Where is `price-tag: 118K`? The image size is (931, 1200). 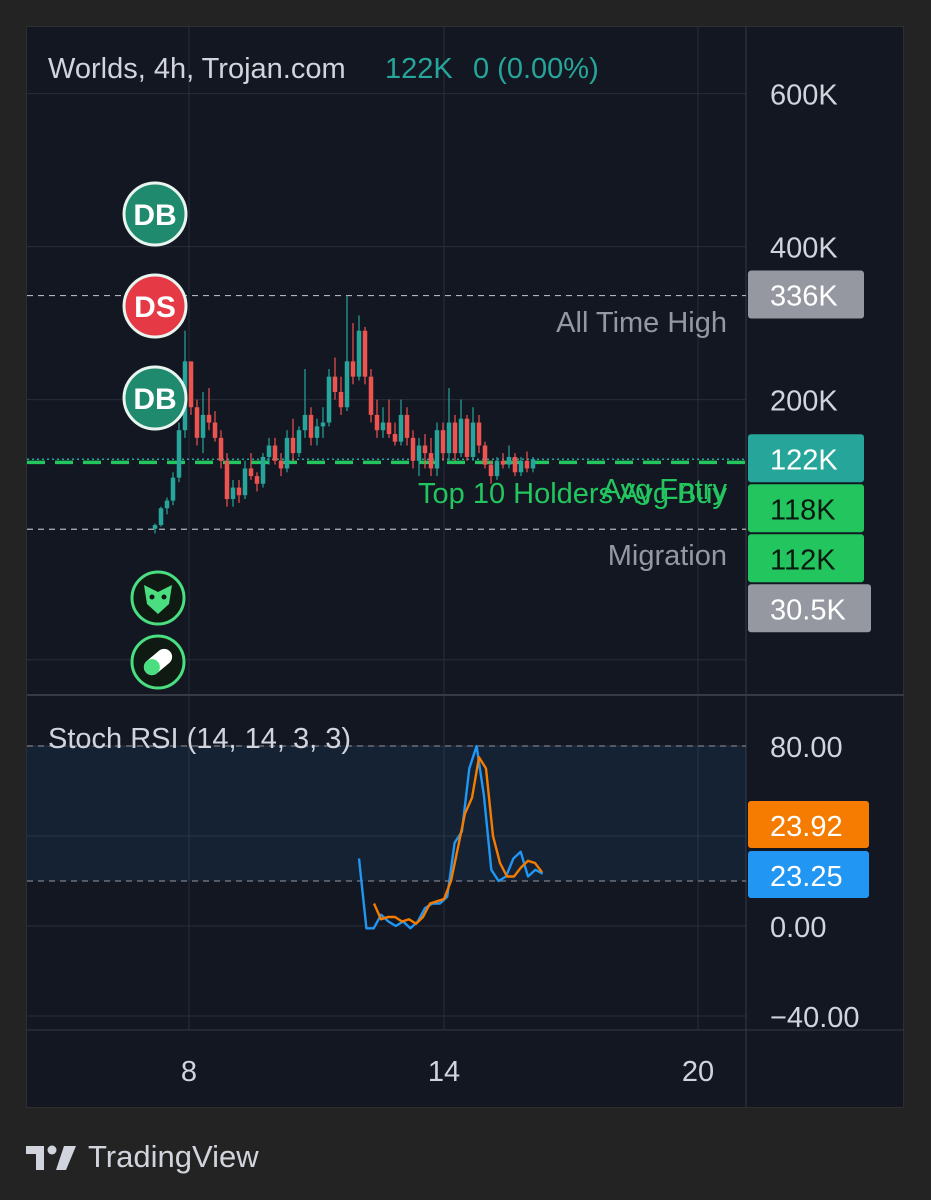
price-tag: 118K is located at coordinates (806, 508).